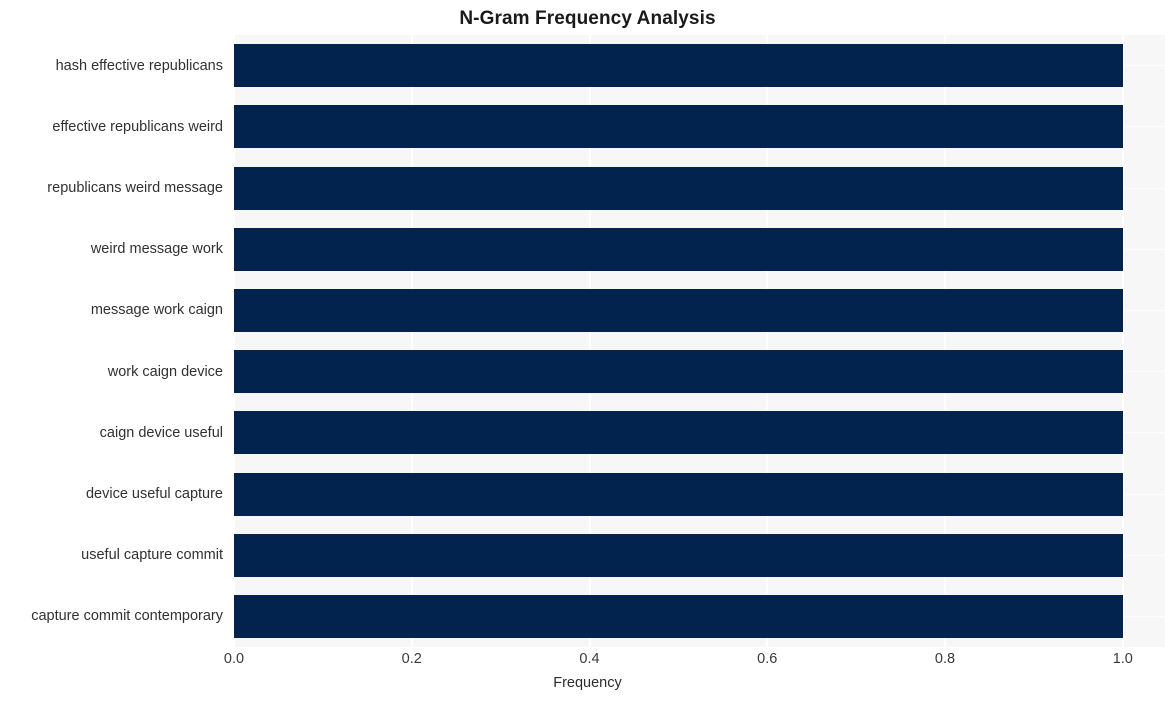  What do you see at coordinates (234, 659) in the screenshot?
I see `x-axis-tick-label: 0.0` at bounding box center [234, 659].